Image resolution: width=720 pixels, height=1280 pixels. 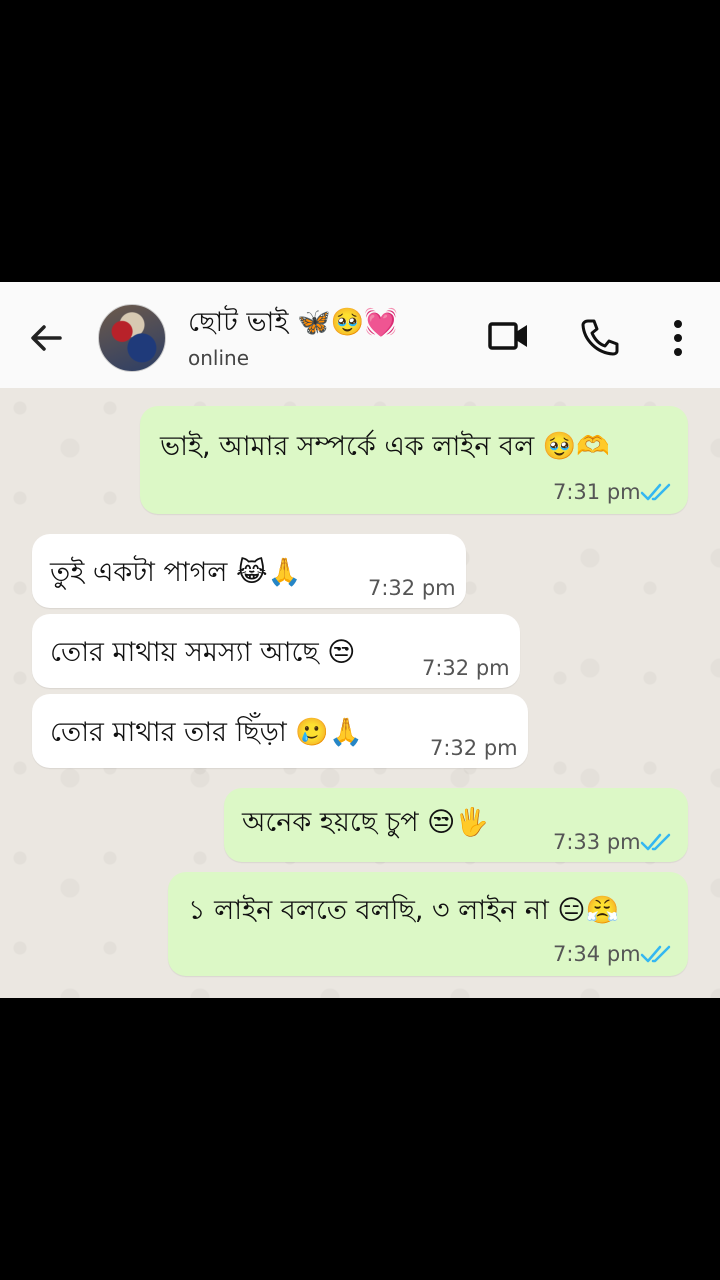 I want to click on contact-status: online, so click(x=219, y=358).